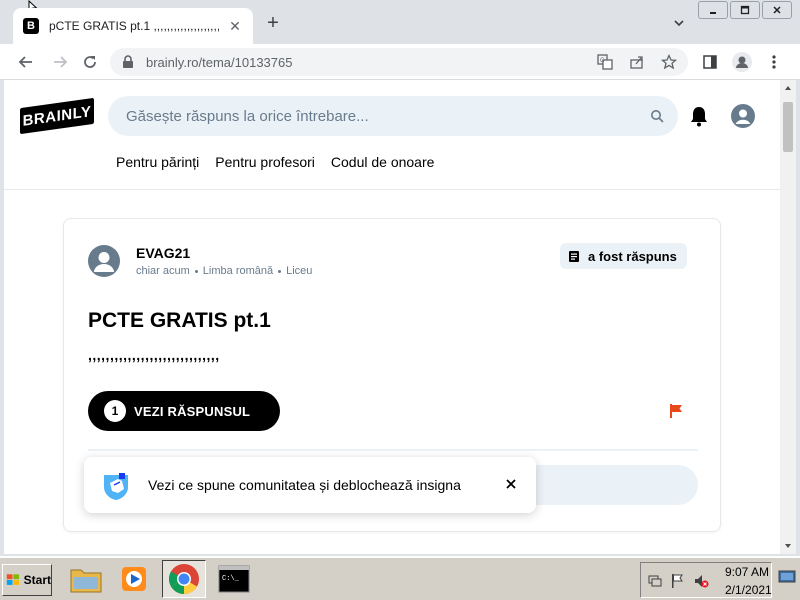 The width and height of the screenshot is (800, 600). I want to click on windows-taskbar: Start C:\_ 9:07 AM 2/1/2021, so click(400, 578).